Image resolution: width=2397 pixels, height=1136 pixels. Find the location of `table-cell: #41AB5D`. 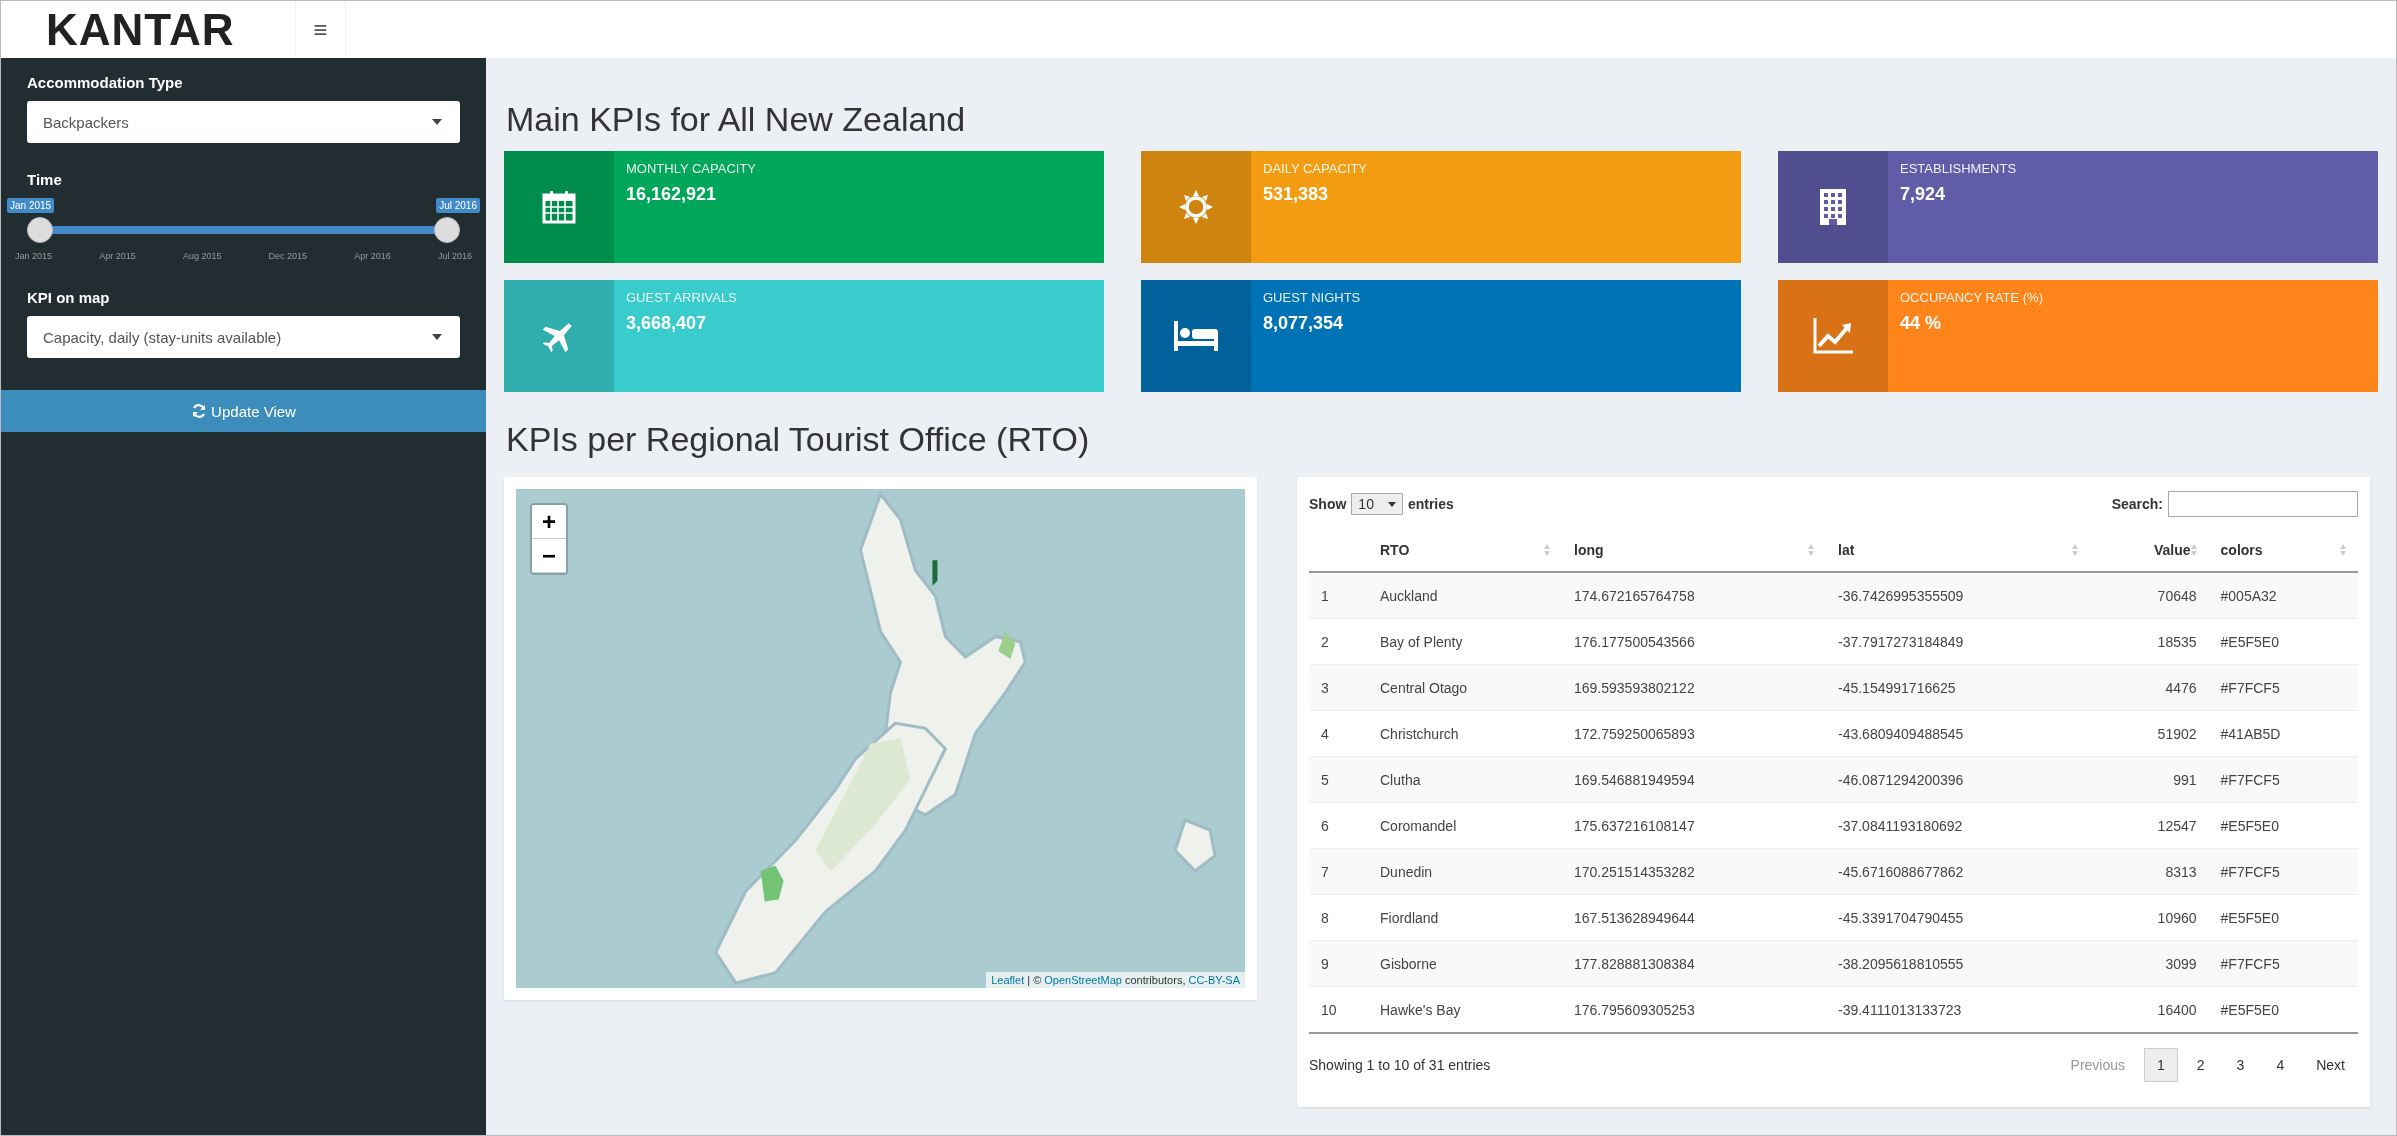

table-cell: #41AB5D is located at coordinates (2283, 733).